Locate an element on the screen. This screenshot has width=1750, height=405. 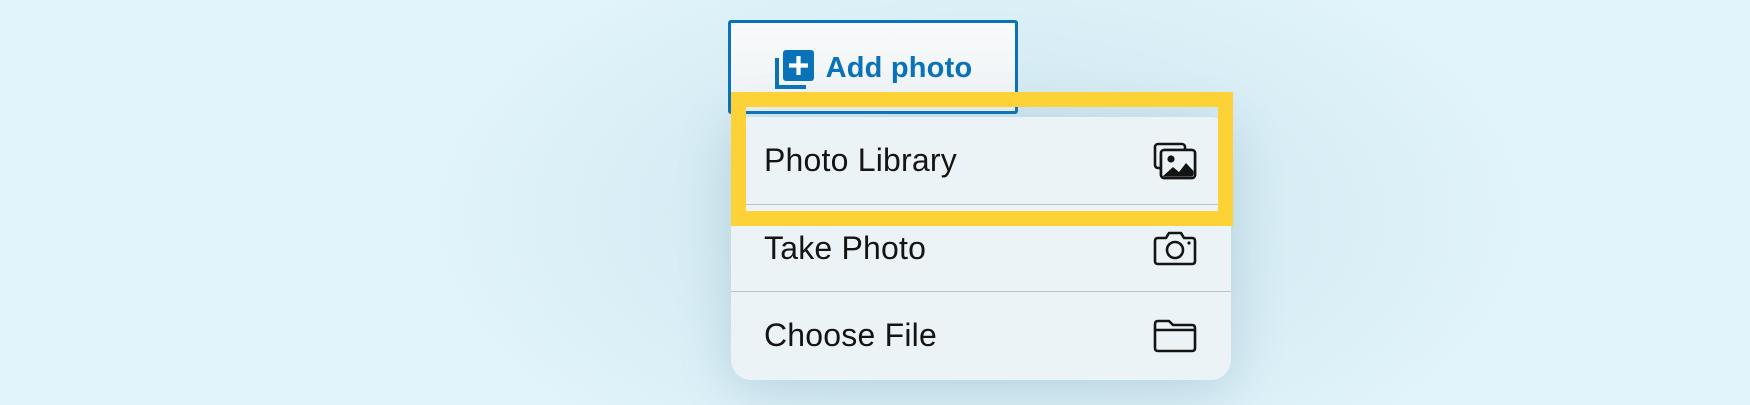
add-photo-label: Add photo is located at coordinates (899, 68).